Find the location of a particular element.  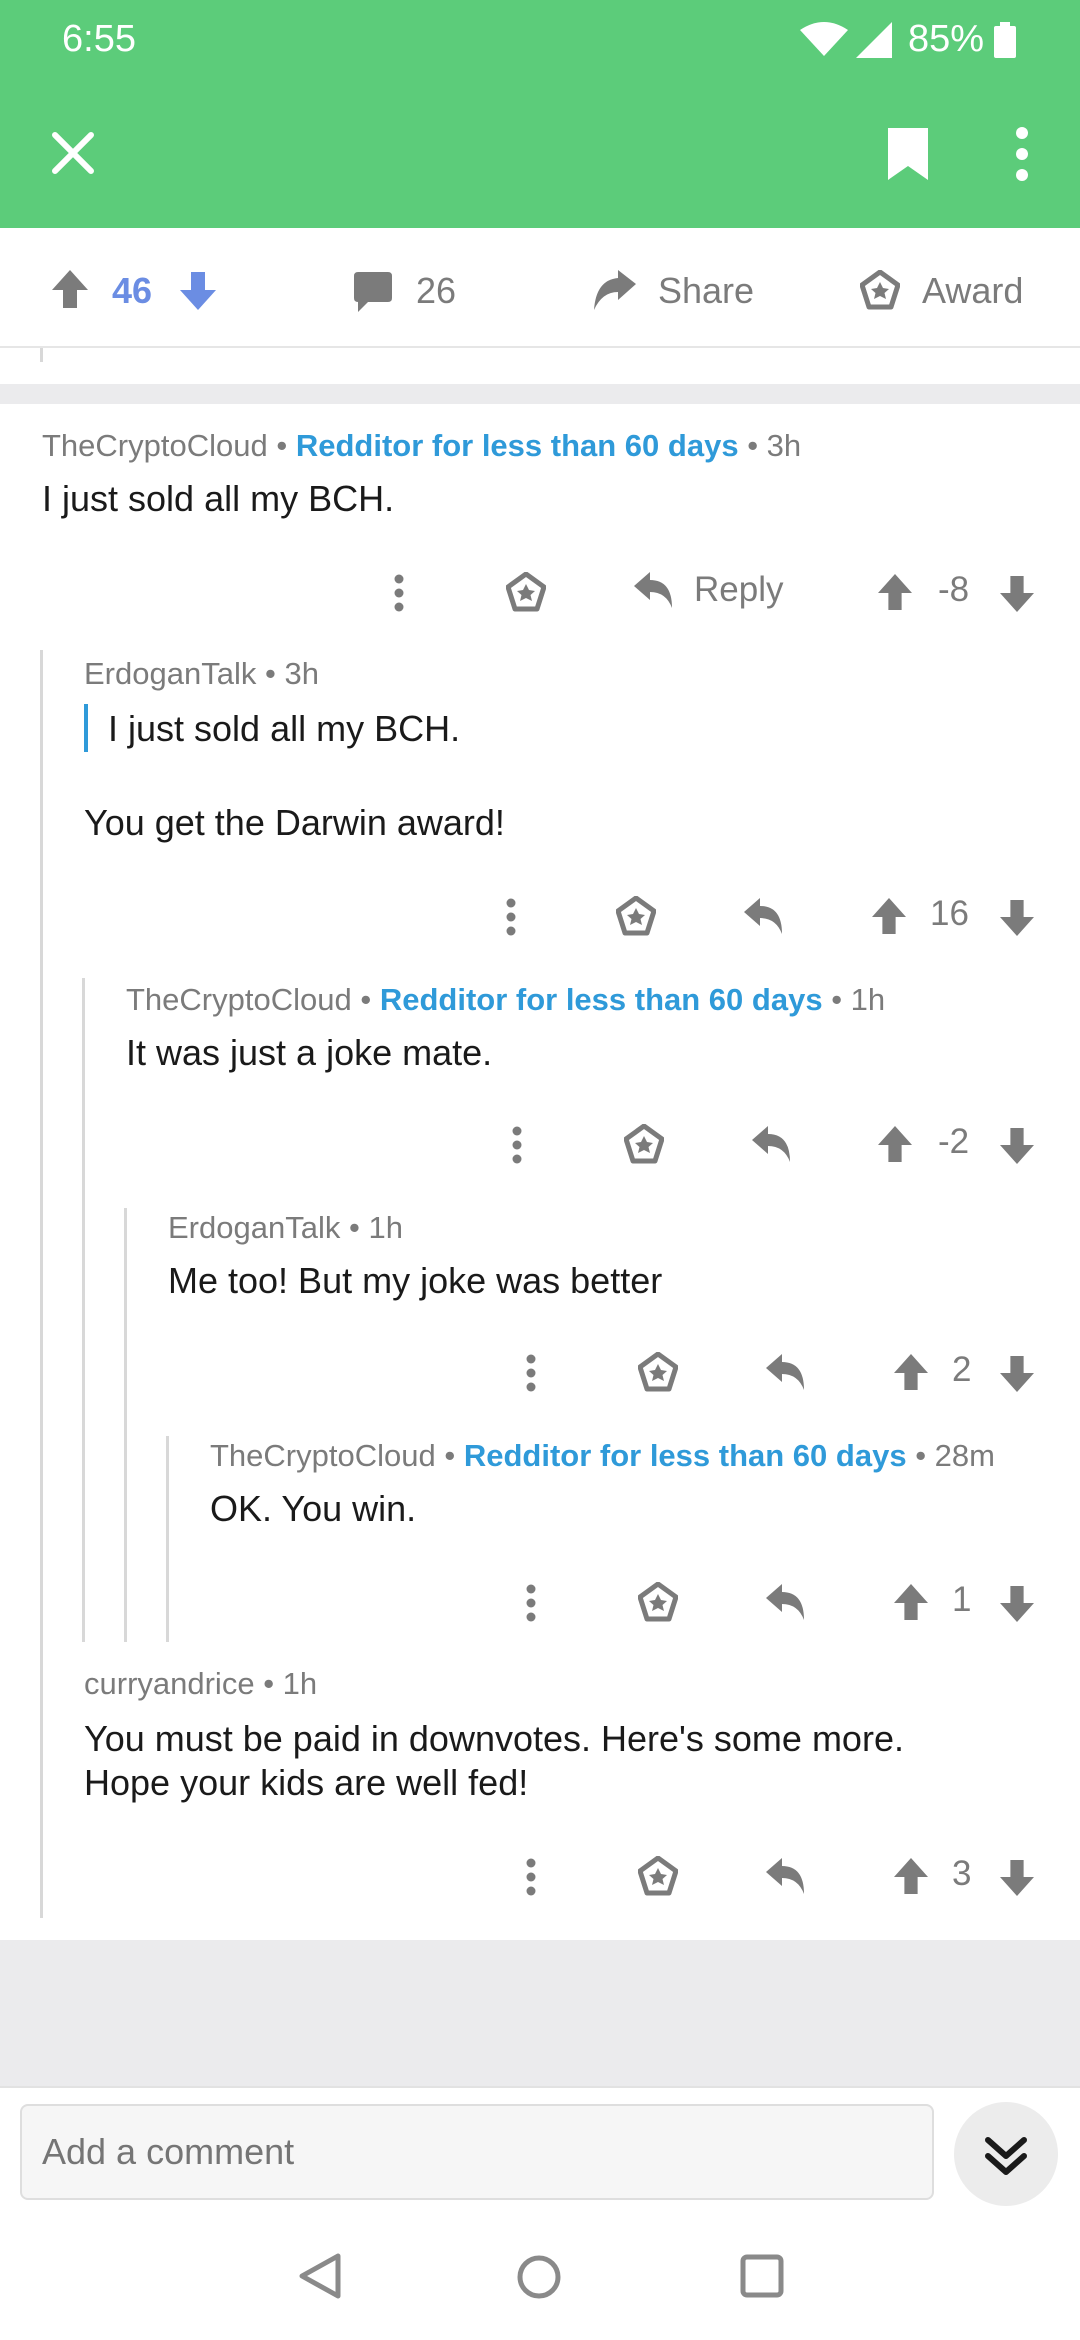

battery-icon is located at coordinates (1005, 40).